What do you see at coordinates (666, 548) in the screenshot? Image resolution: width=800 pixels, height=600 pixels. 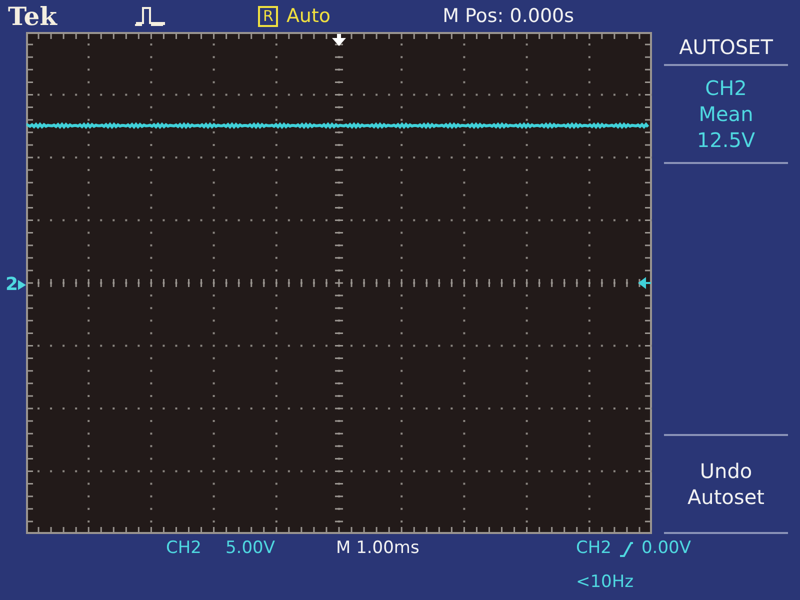 I see `trigger-level: 0.00V` at bounding box center [666, 548].